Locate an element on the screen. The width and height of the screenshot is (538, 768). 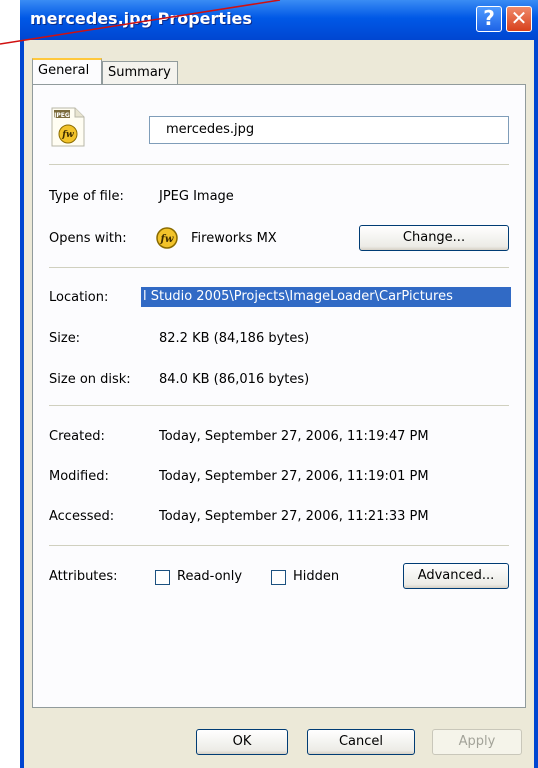
attributes-label: Attributes: is located at coordinates (83, 576).